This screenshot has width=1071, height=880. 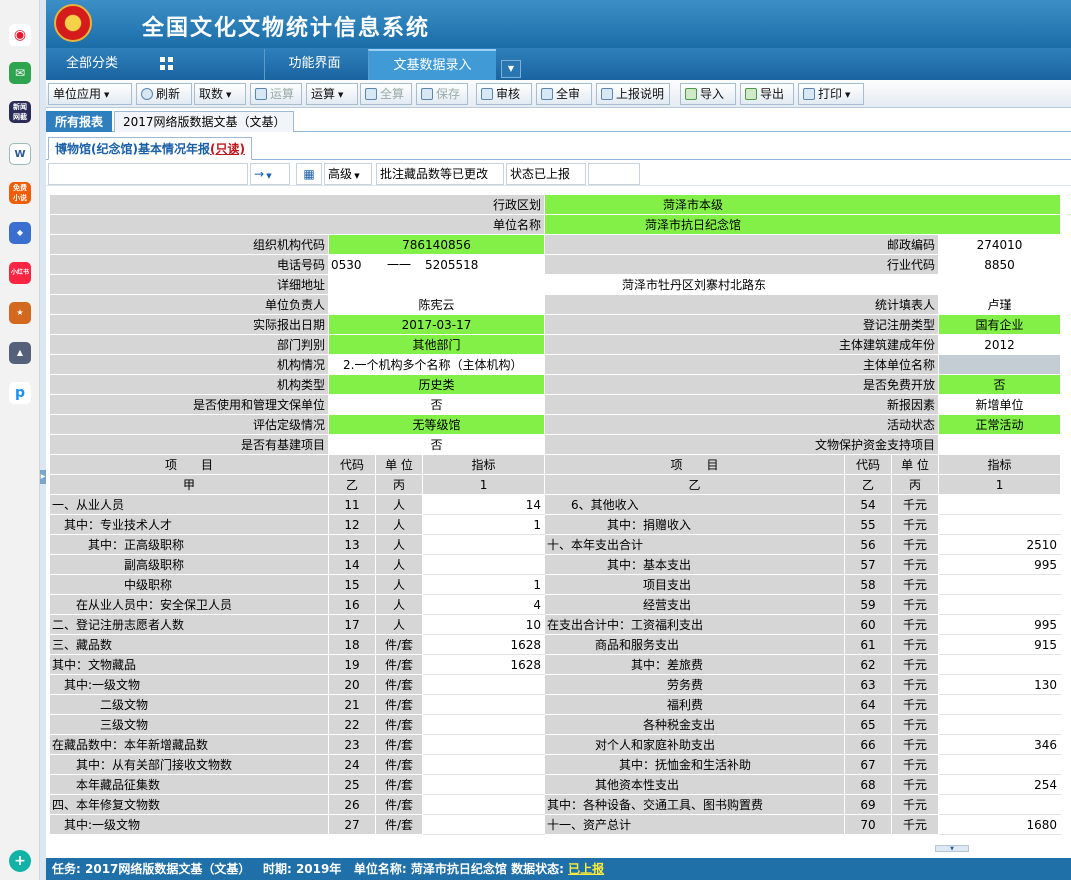 I want to click on filler-field: 卢瑾, so click(x=1000, y=304).